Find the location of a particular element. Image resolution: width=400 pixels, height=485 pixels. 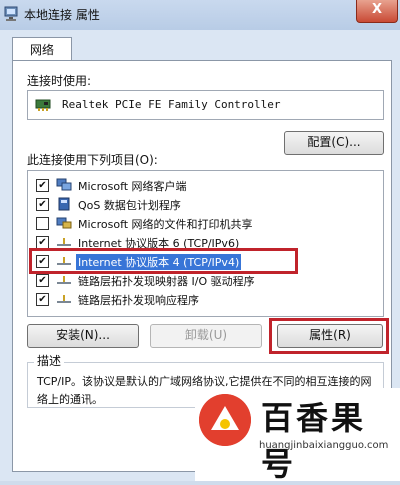

connect-using-label: 连接时使用: is located at coordinates (59, 81).